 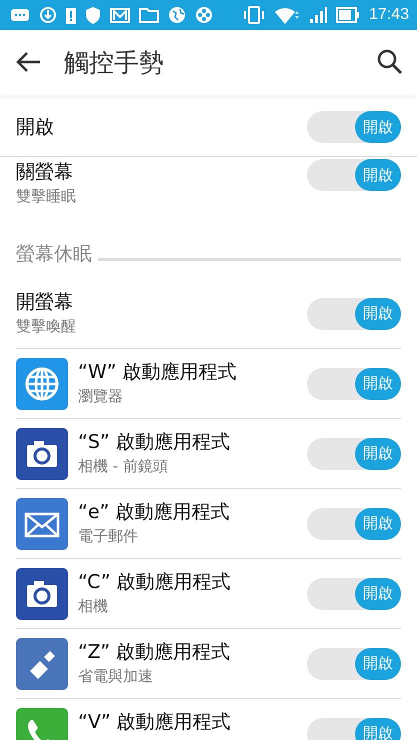 I want to click on setting-subtitle: 相機, so click(x=93, y=606).